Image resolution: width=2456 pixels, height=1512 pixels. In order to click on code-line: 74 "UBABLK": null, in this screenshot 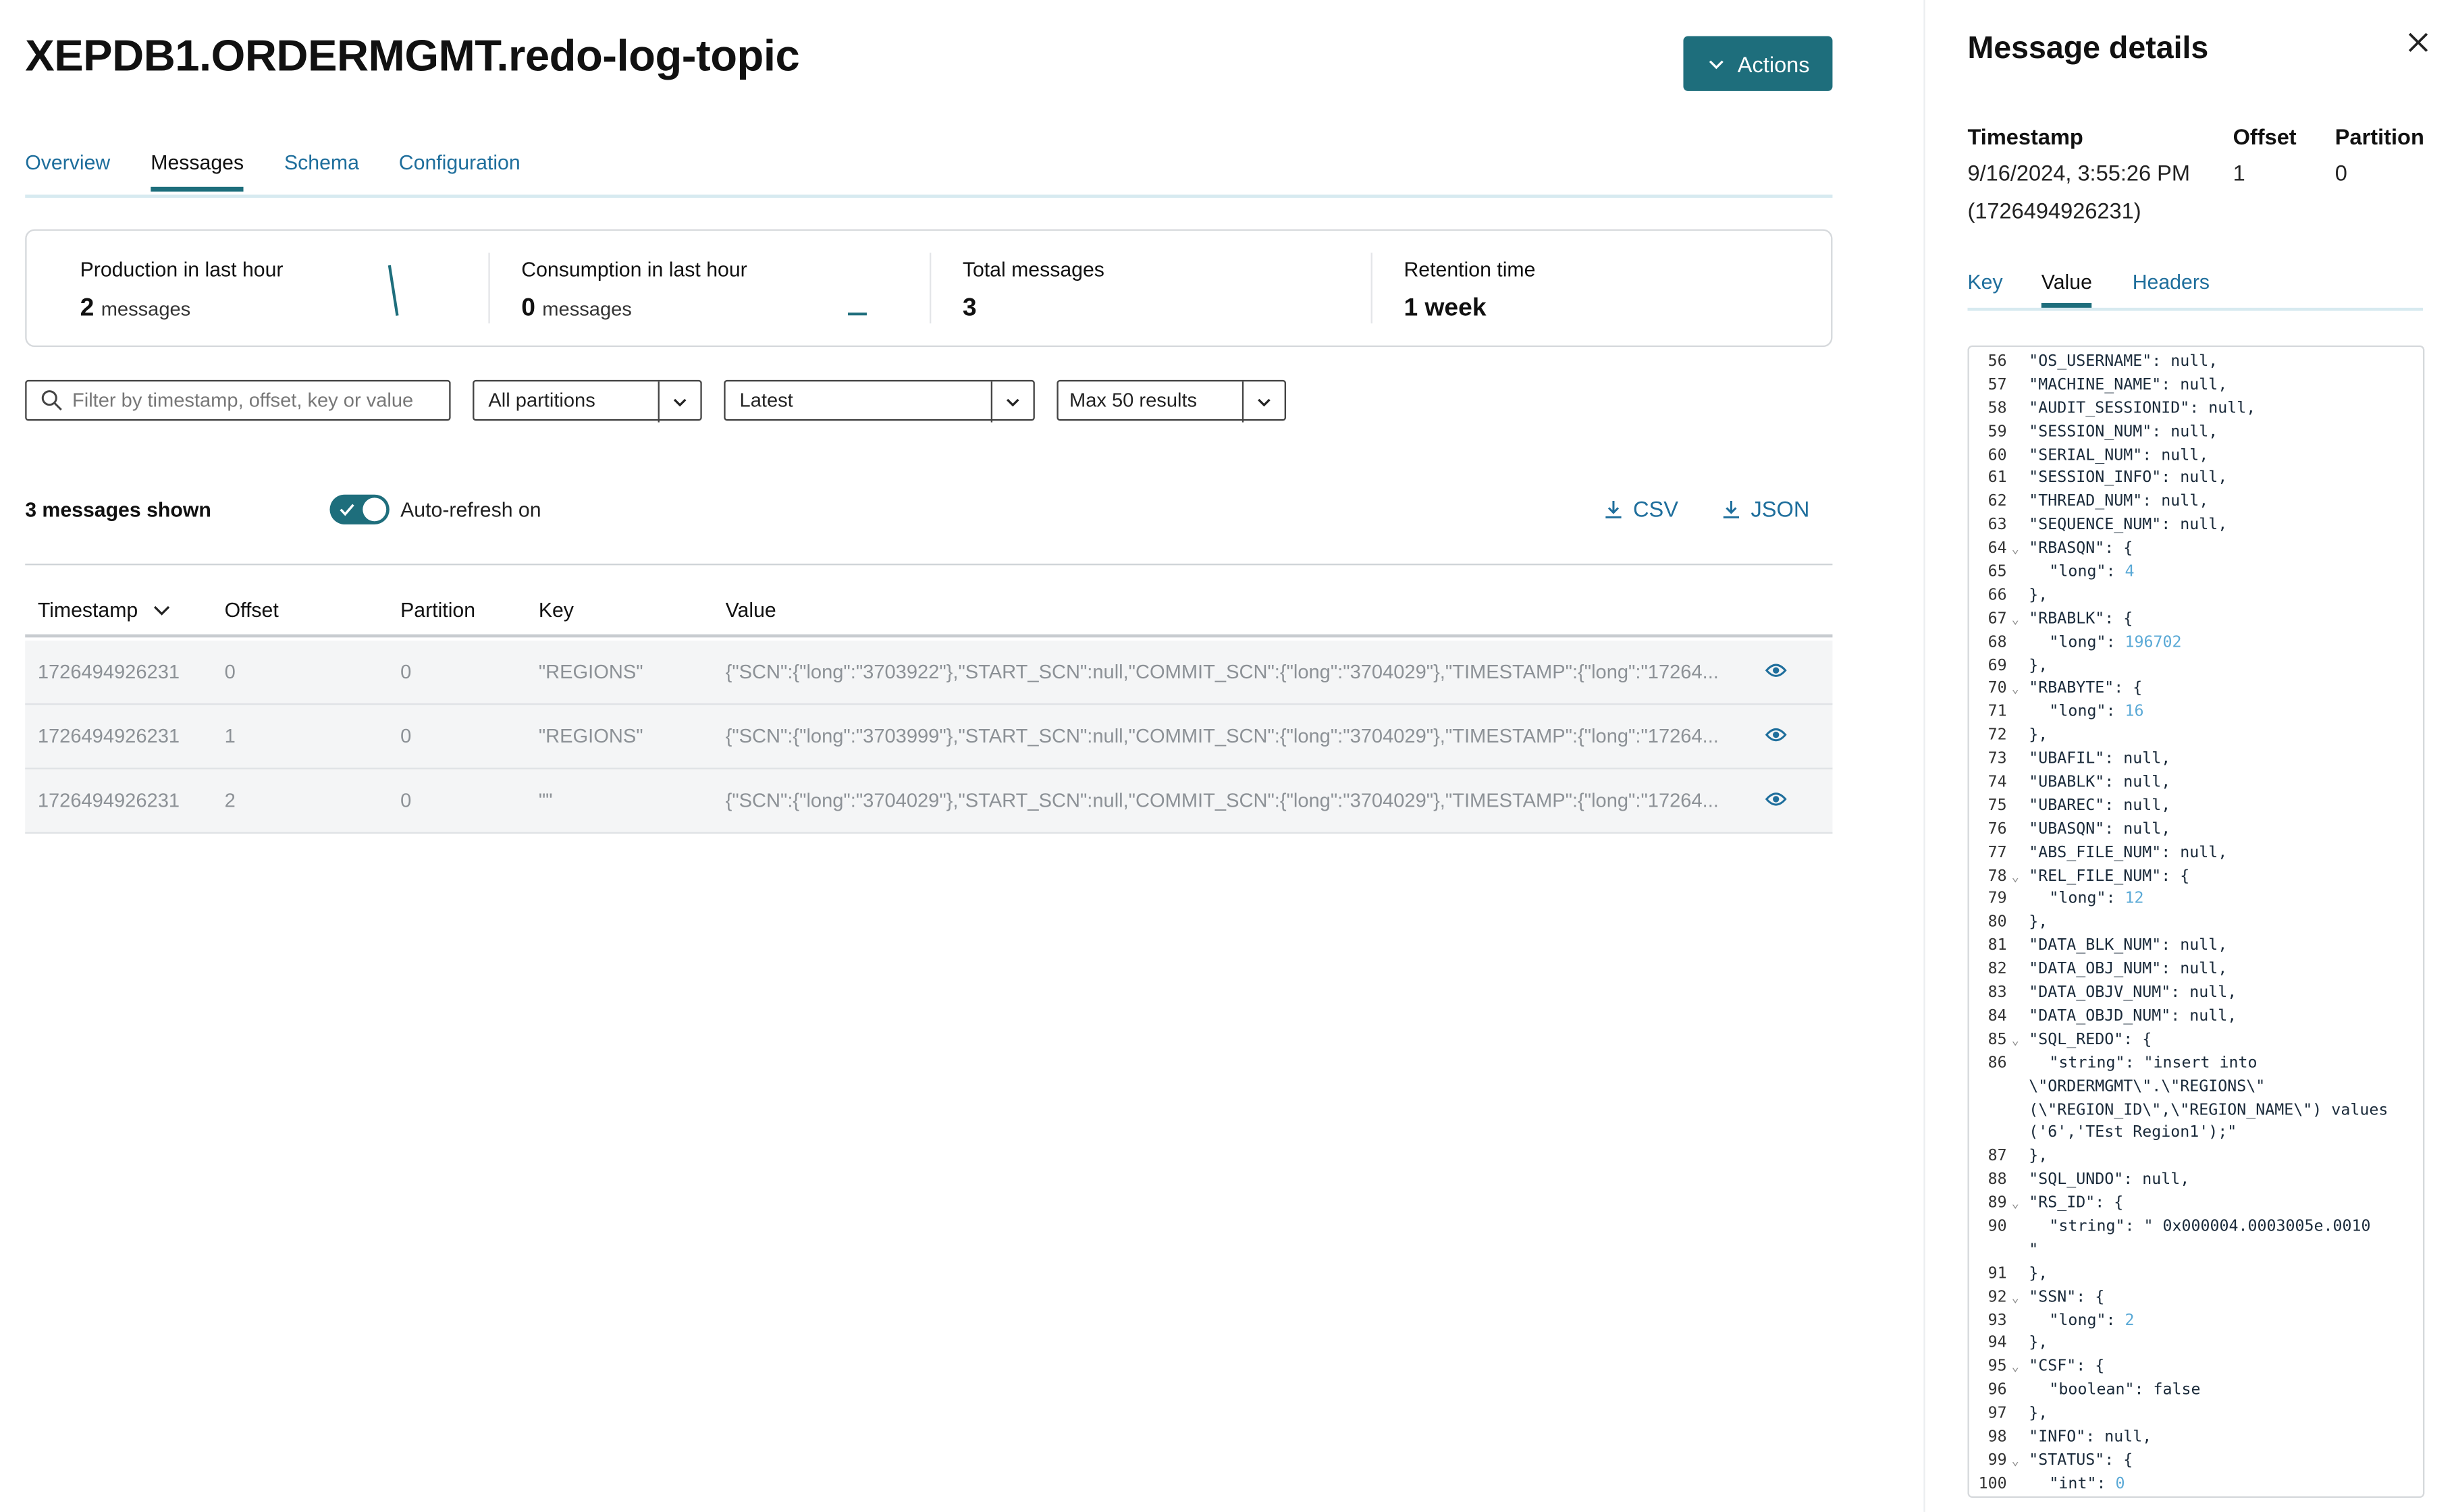, I will do `click(2196, 784)`.